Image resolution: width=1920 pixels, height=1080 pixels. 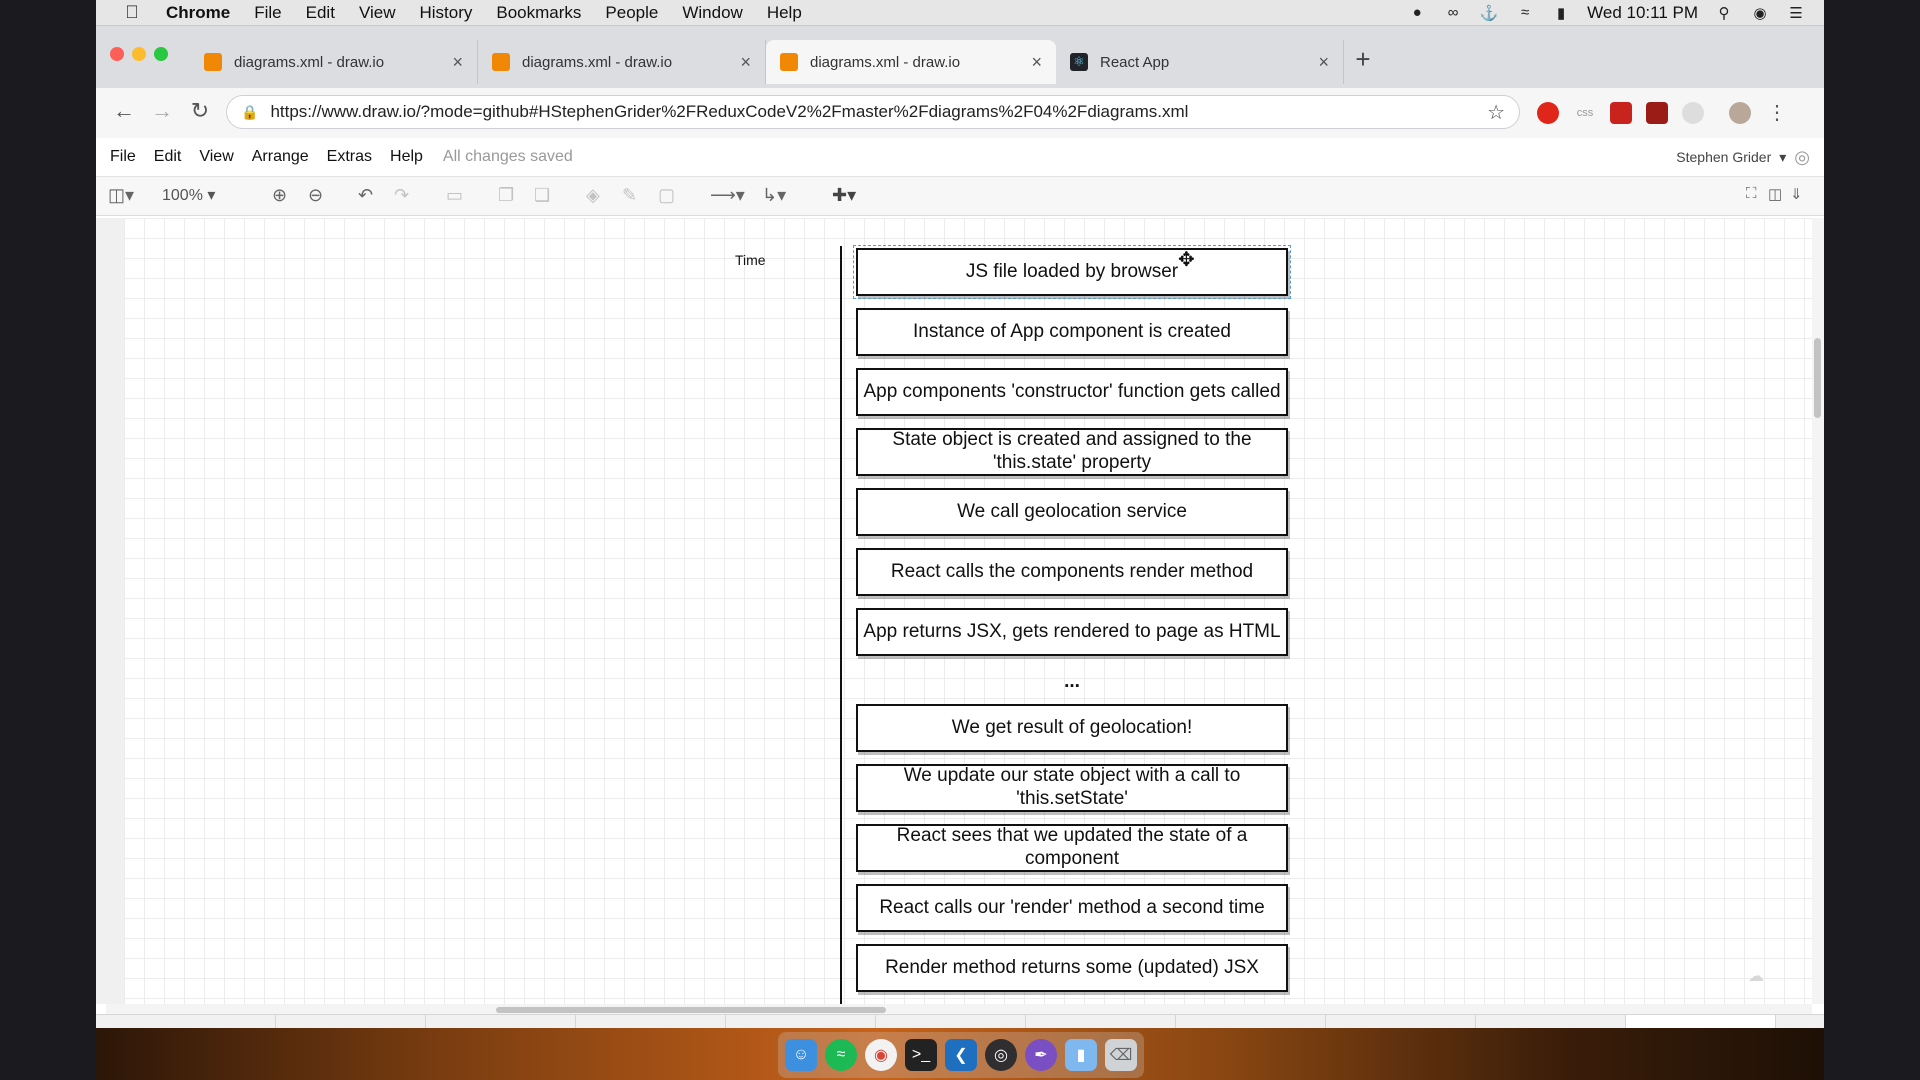 I want to click on bookmark-star-icon: ☆, so click(x=1496, y=112).